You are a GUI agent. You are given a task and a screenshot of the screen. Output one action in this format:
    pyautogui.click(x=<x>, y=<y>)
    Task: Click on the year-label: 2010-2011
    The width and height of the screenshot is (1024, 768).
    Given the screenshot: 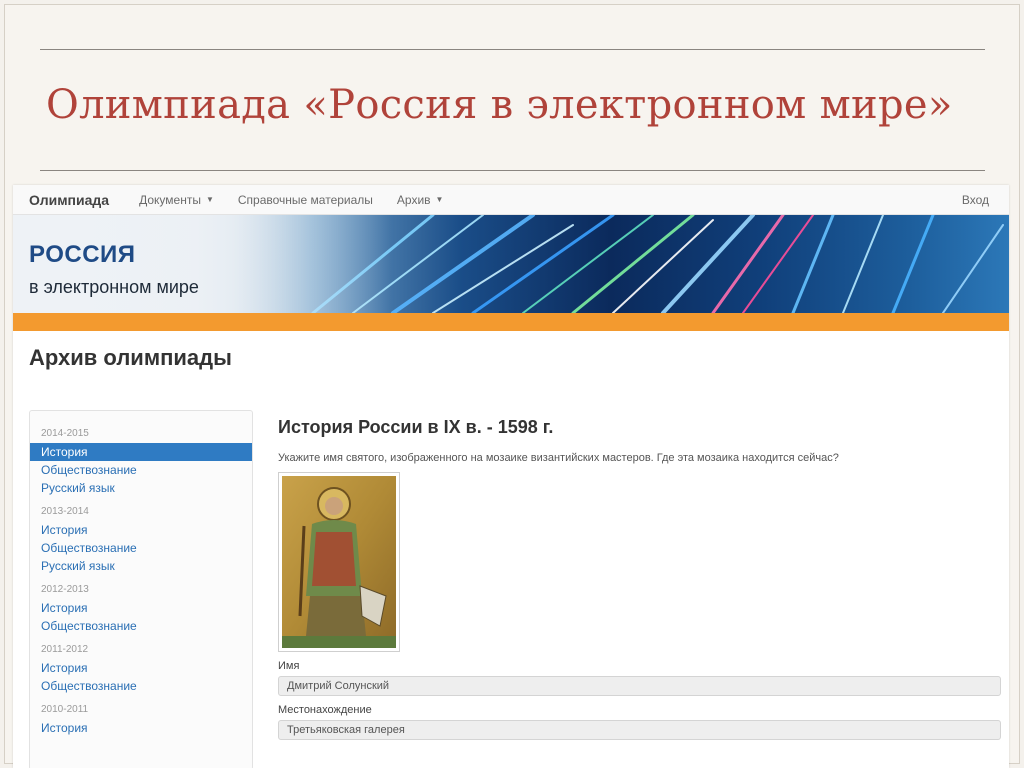 What is the action you would take?
    pyautogui.click(x=65, y=709)
    